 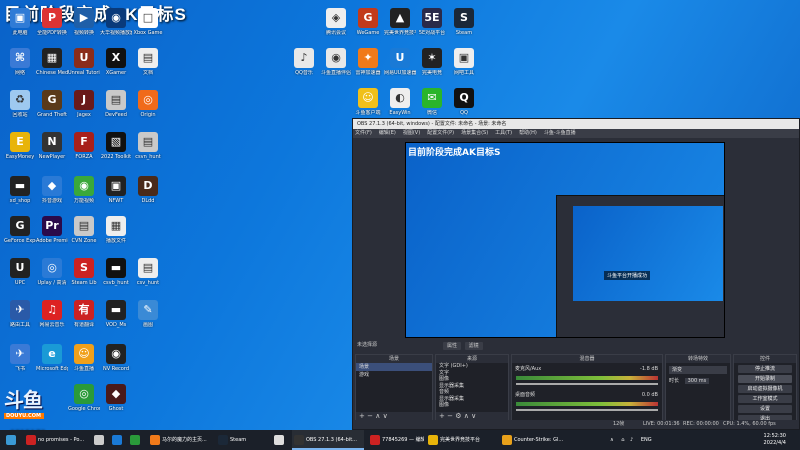 I want to click on network-icon: ⌂, so click(x=622, y=440).